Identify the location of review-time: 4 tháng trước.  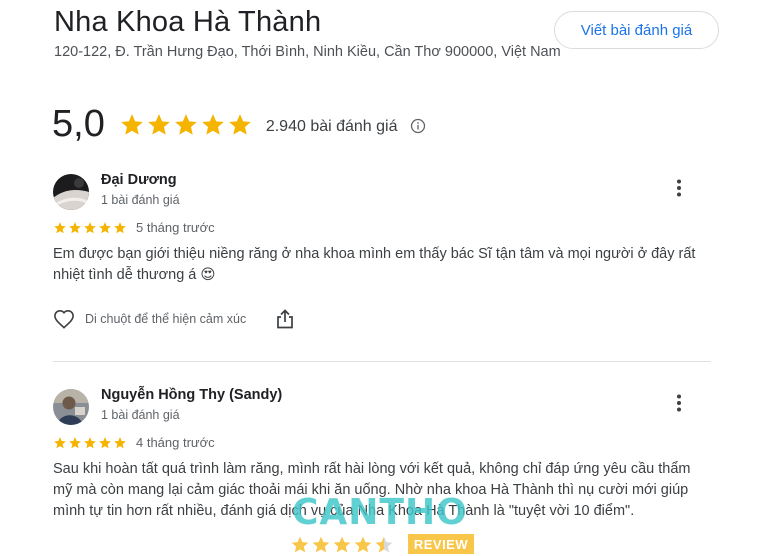
(175, 442).